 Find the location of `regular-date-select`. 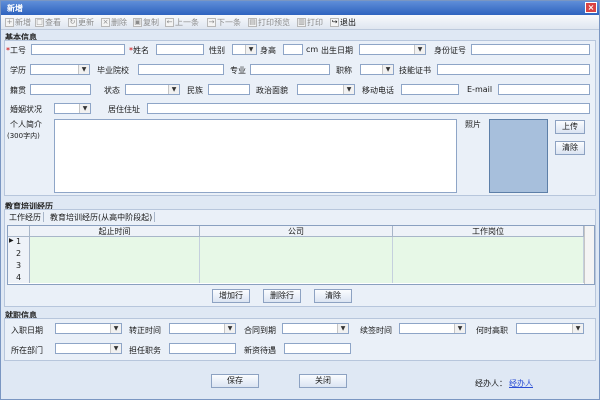

regular-date-select is located at coordinates (202, 328).